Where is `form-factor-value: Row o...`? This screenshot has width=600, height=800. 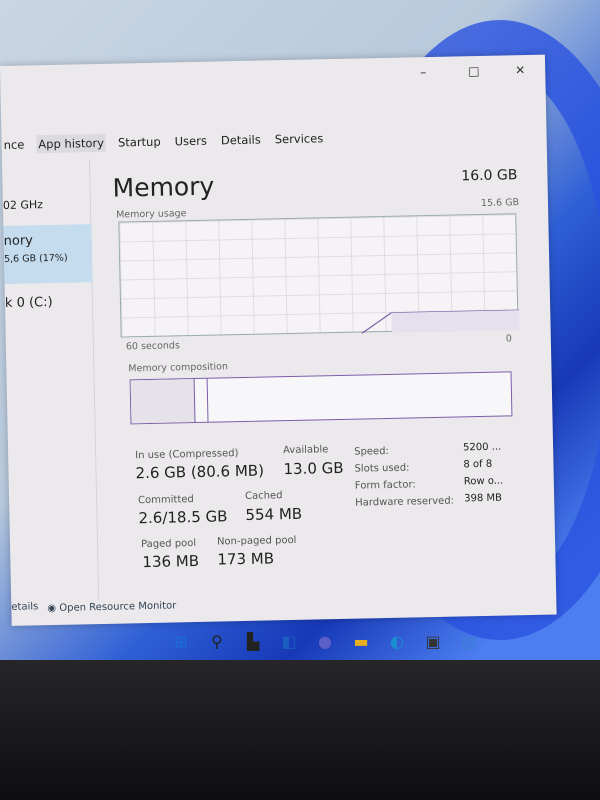
form-factor-value: Row o... is located at coordinates (483, 481).